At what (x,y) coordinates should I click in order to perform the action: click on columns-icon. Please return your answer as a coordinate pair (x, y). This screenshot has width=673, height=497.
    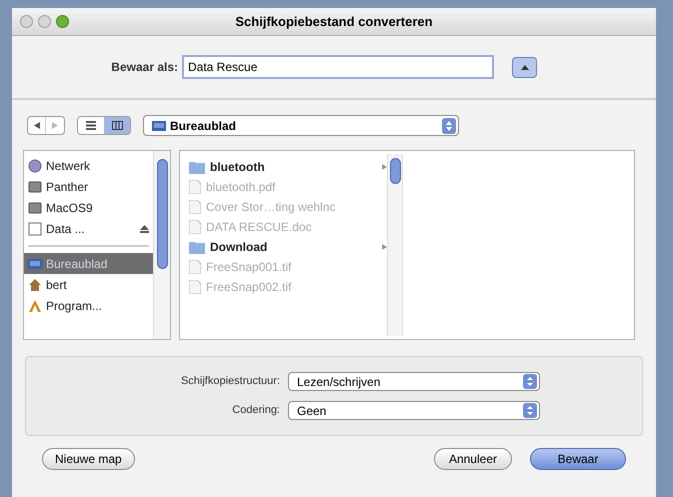
    Looking at the image, I should click on (117, 125).